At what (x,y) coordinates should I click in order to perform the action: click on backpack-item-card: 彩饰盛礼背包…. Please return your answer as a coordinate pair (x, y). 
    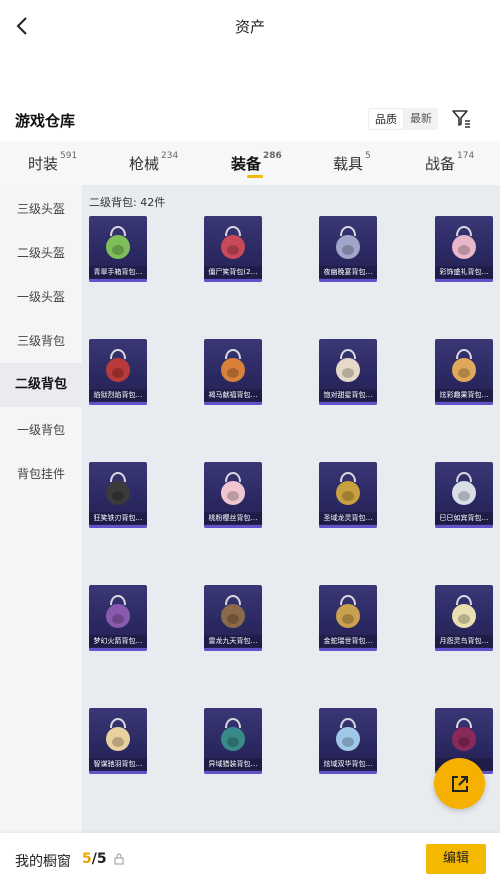
    Looking at the image, I should click on (464, 249).